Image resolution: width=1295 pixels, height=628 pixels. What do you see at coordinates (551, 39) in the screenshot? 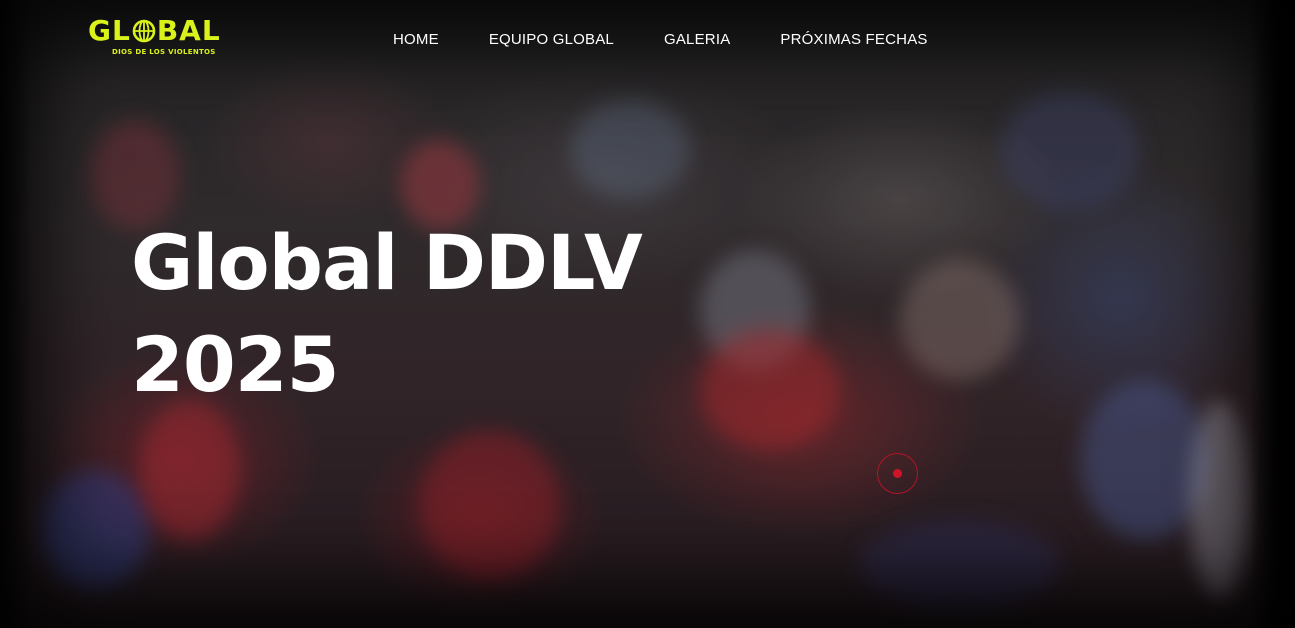
I see `nav-item-equipo-global: EQUIPO GLOBAL` at bounding box center [551, 39].